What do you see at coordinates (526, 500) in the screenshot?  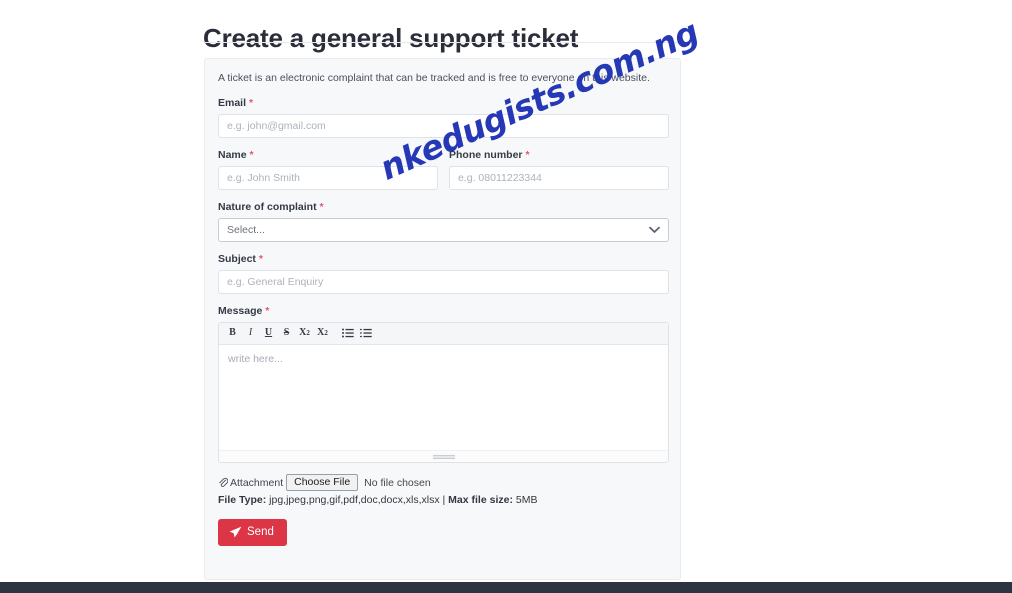 I see `maxsize-value: 5MB` at bounding box center [526, 500].